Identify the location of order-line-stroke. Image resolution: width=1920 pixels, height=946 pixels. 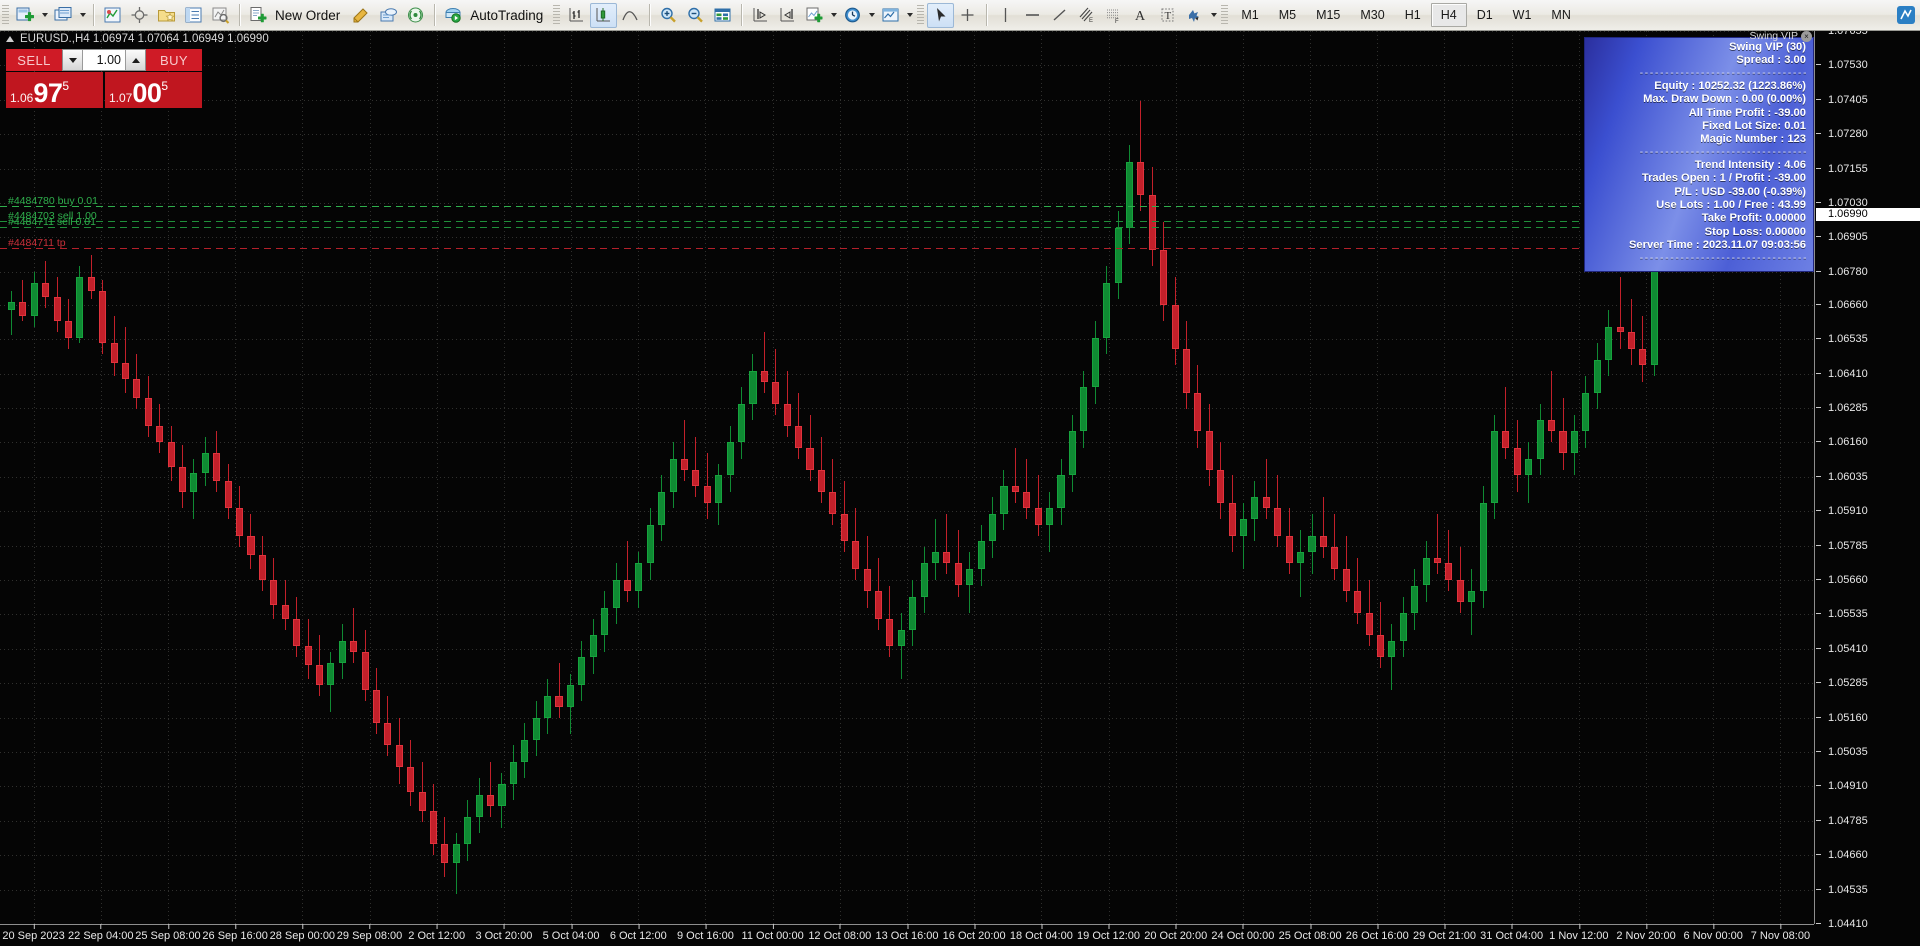
(907, 227).